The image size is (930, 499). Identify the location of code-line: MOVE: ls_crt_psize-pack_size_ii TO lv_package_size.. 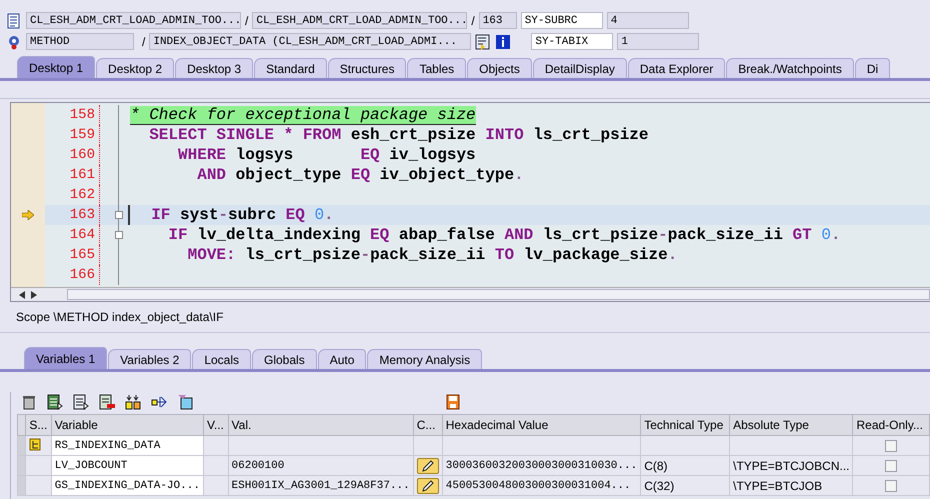
(432, 255).